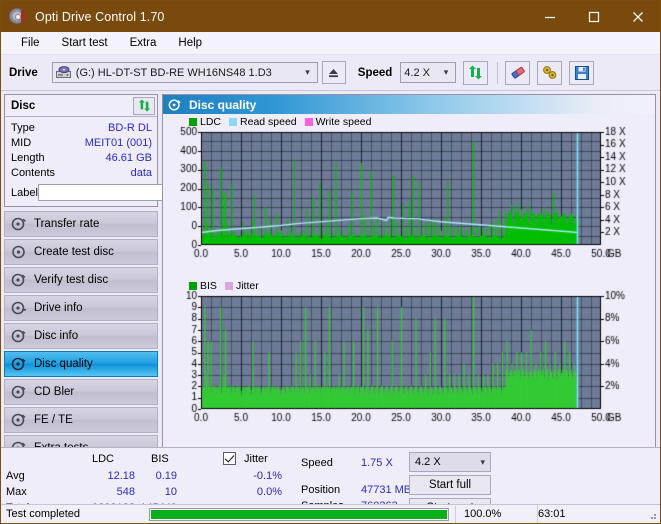 This screenshot has width=661, height=524. I want to click on disc-row-length: Length 46.61 GB, so click(81, 157).